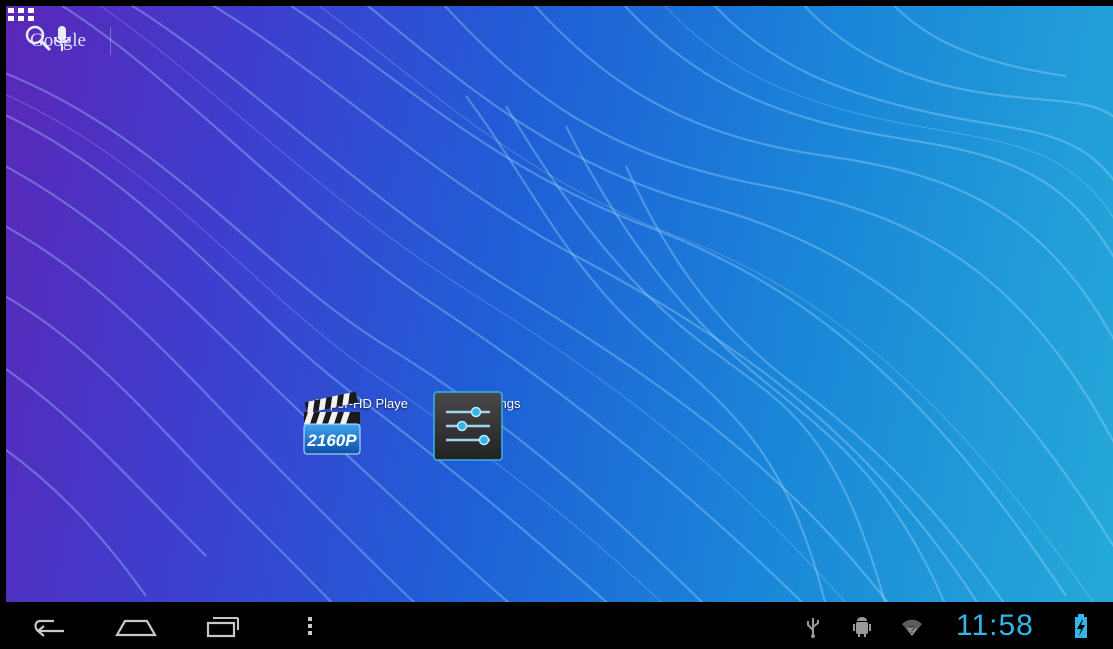  What do you see at coordinates (468, 426) in the screenshot?
I see `settings-sliders-icon` at bounding box center [468, 426].